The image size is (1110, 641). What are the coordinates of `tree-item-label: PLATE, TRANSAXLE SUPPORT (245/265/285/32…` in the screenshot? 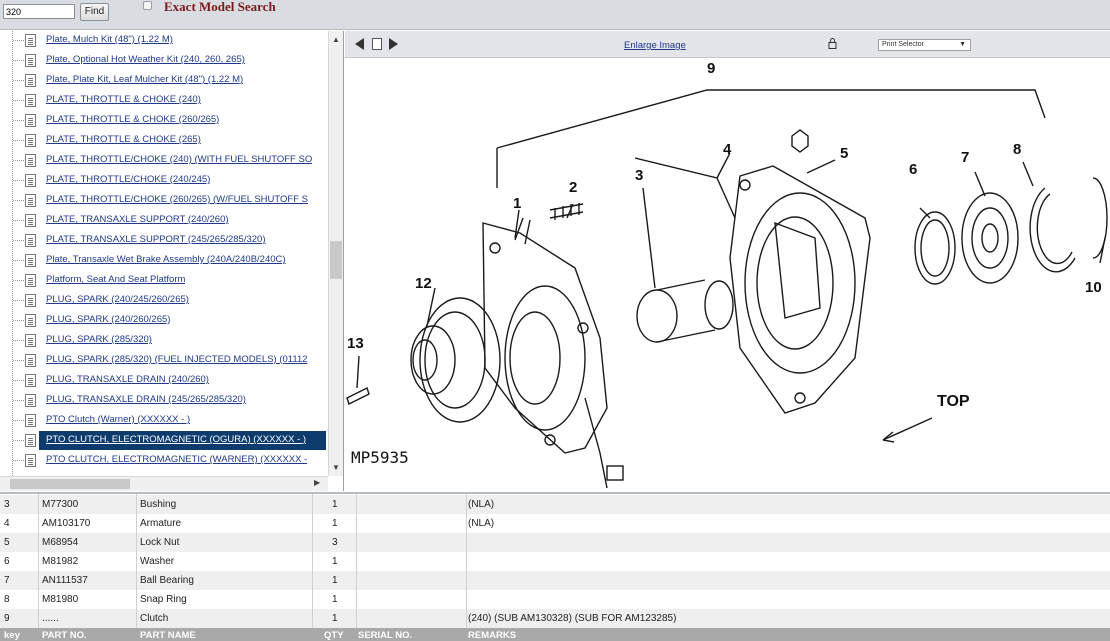 It's located at (156, 239).